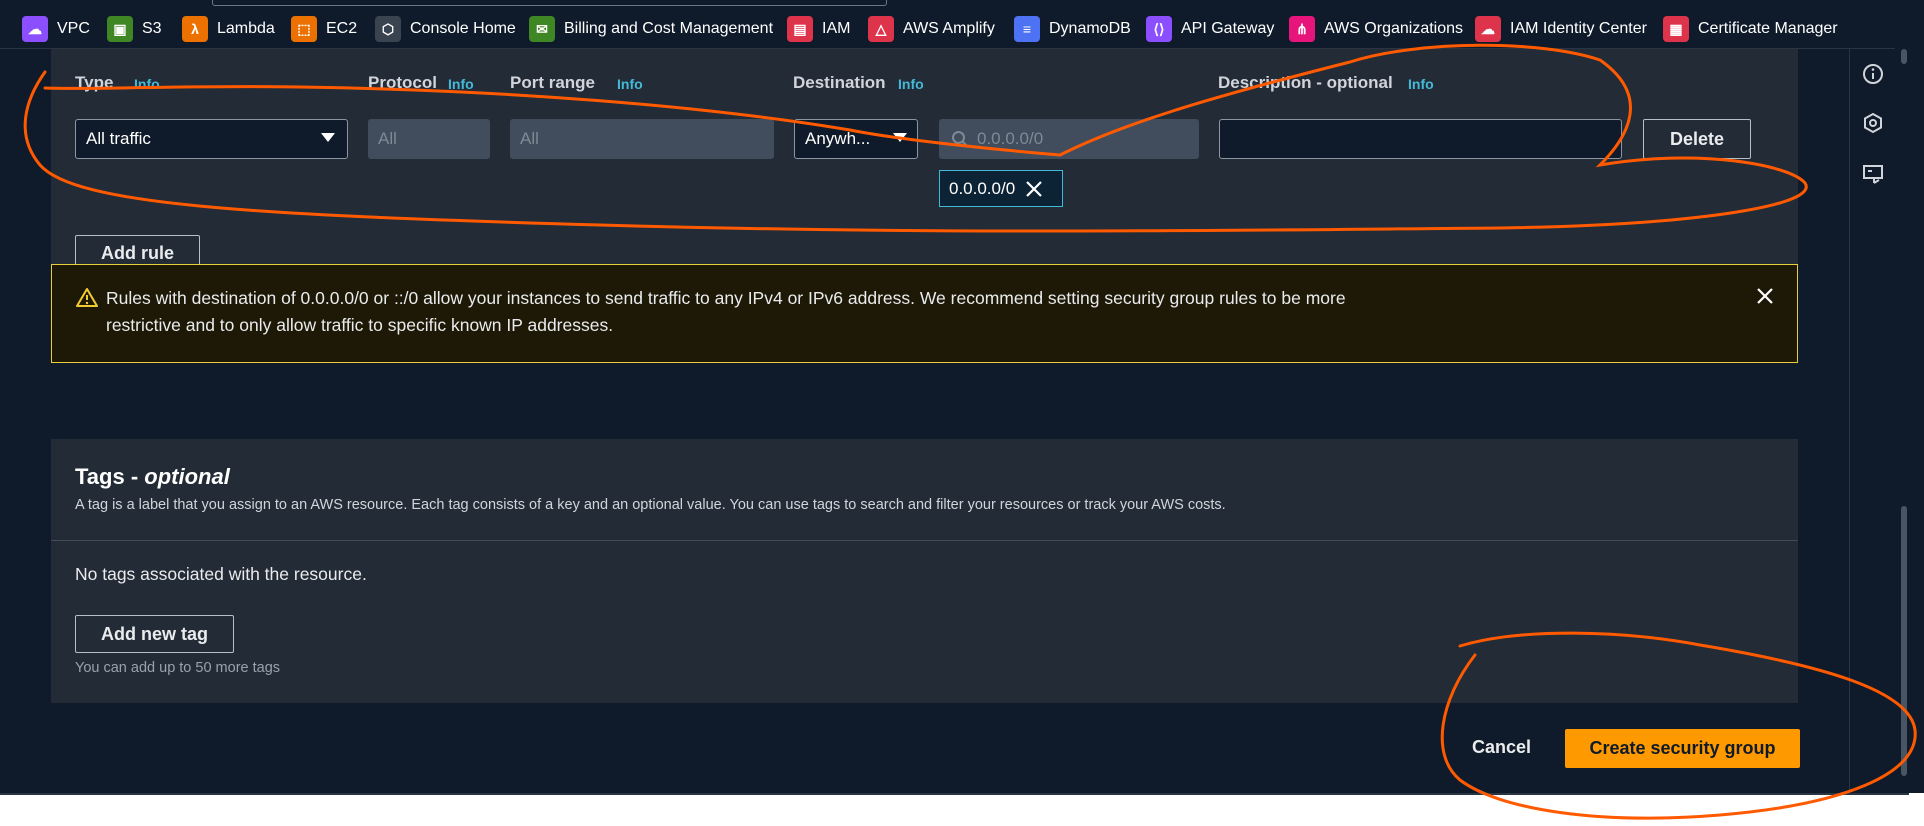 This screenshot has height=826, width=1924. What do you see at coordinates (542, 29) in the screenshot?
I see `receipt-icon: ✉` at bounding box center [542, 29].